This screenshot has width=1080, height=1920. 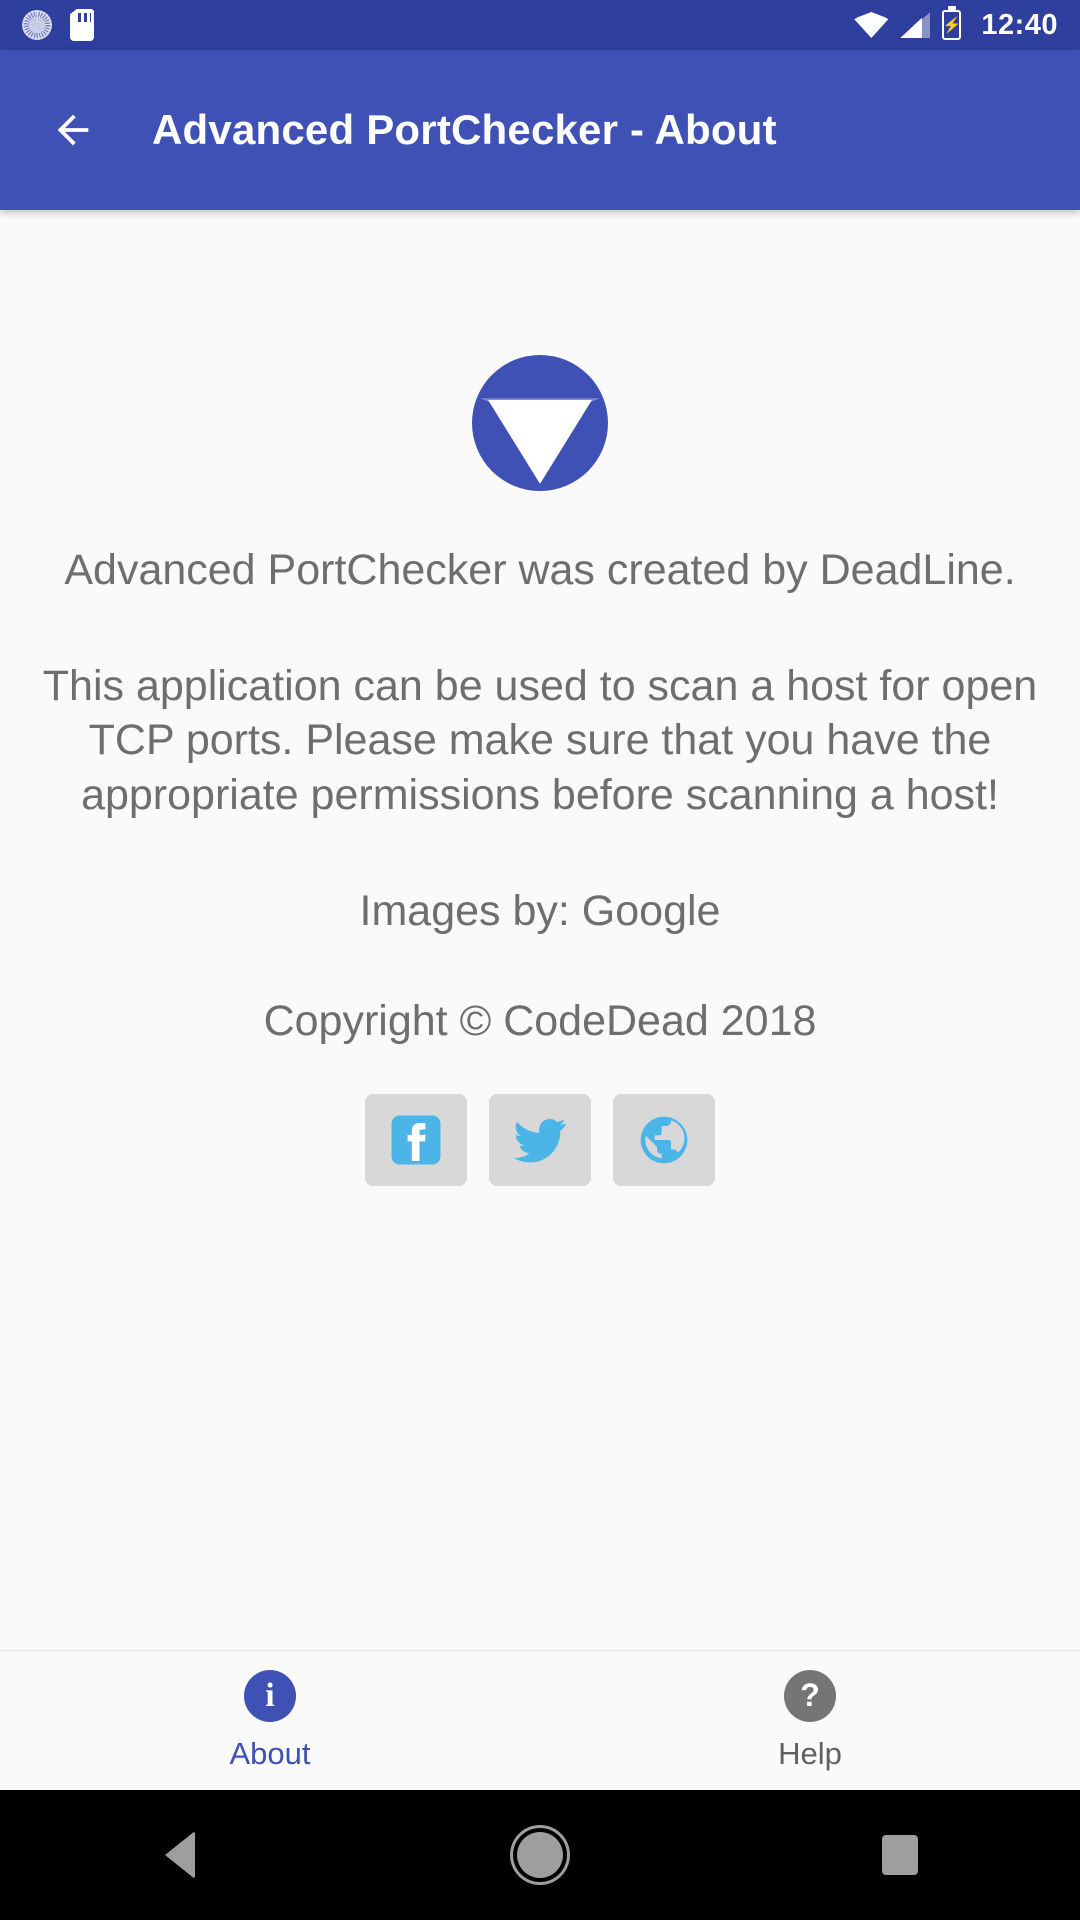 I want to click on tab-help-label: Help, so click(x=810, y=1753).